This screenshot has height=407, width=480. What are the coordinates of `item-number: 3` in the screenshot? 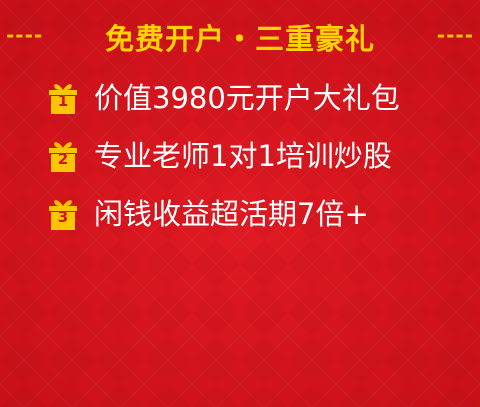 It's located at (63, 217).